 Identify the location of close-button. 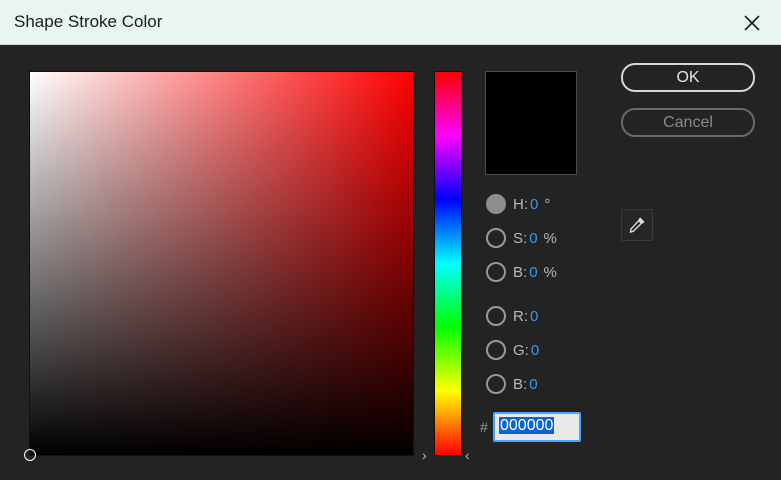
(752, 23).